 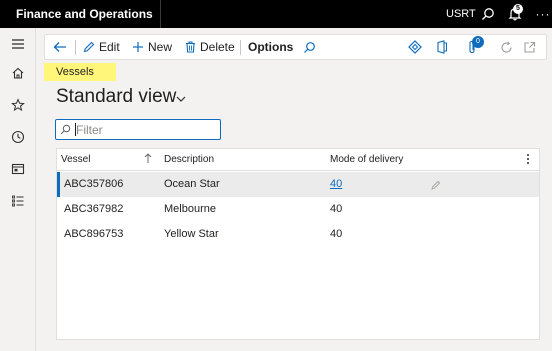 I want to click on hamburger-menu-icon, so click(x=18, y=44).